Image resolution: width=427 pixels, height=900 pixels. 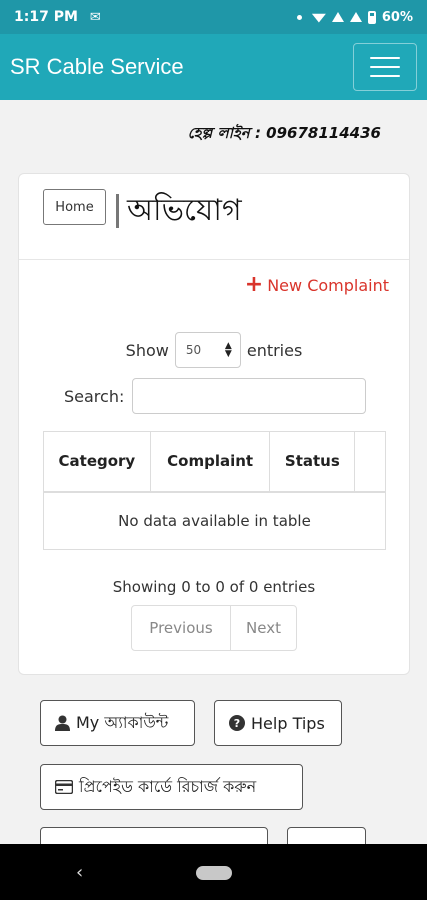 I want to click on sort-arrows-icon: ▲ ▼, so click(x=228, y=350).